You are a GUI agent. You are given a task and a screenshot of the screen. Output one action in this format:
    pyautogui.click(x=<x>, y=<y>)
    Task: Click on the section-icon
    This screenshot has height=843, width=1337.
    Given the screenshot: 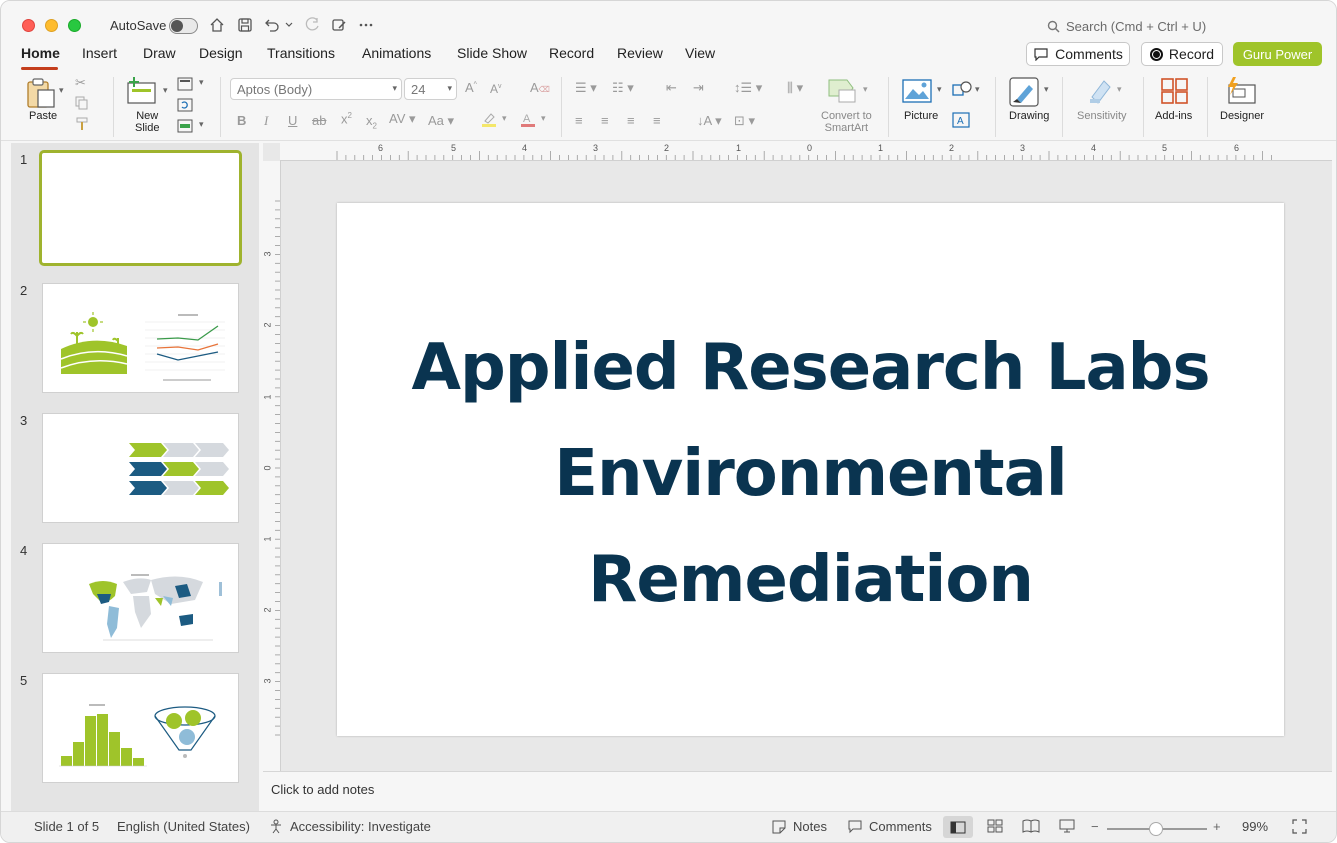 What is the action you would take?
    pyautogui.click(x=185, y=127)
    